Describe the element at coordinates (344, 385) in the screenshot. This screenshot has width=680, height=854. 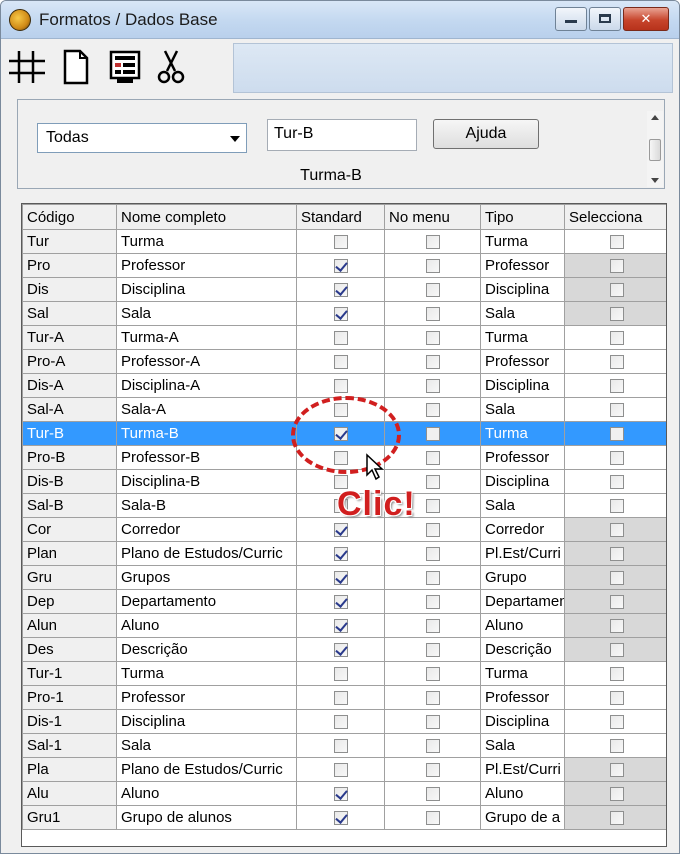
I see `table-row: Dis-A Disciplina-A Disciplina` at that location.